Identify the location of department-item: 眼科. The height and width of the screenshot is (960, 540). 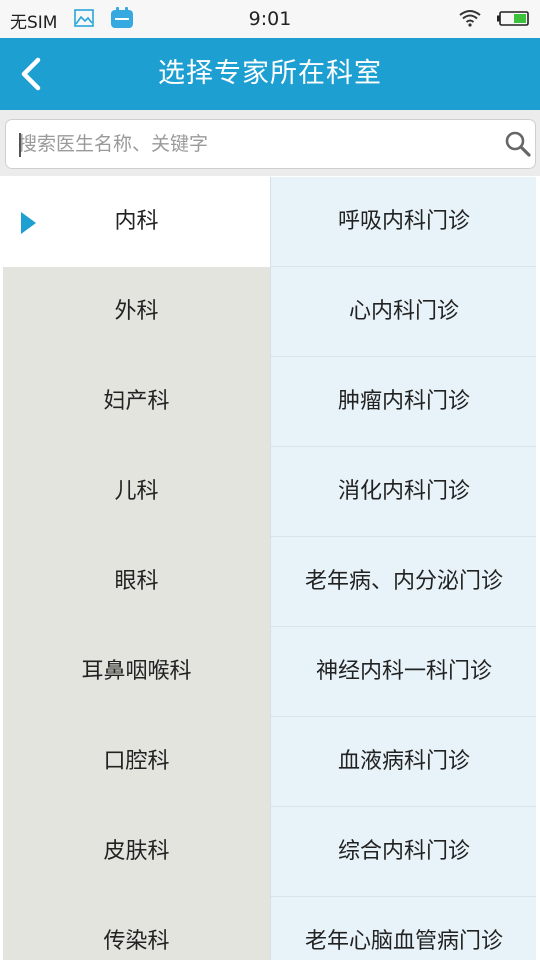
(136, 582).